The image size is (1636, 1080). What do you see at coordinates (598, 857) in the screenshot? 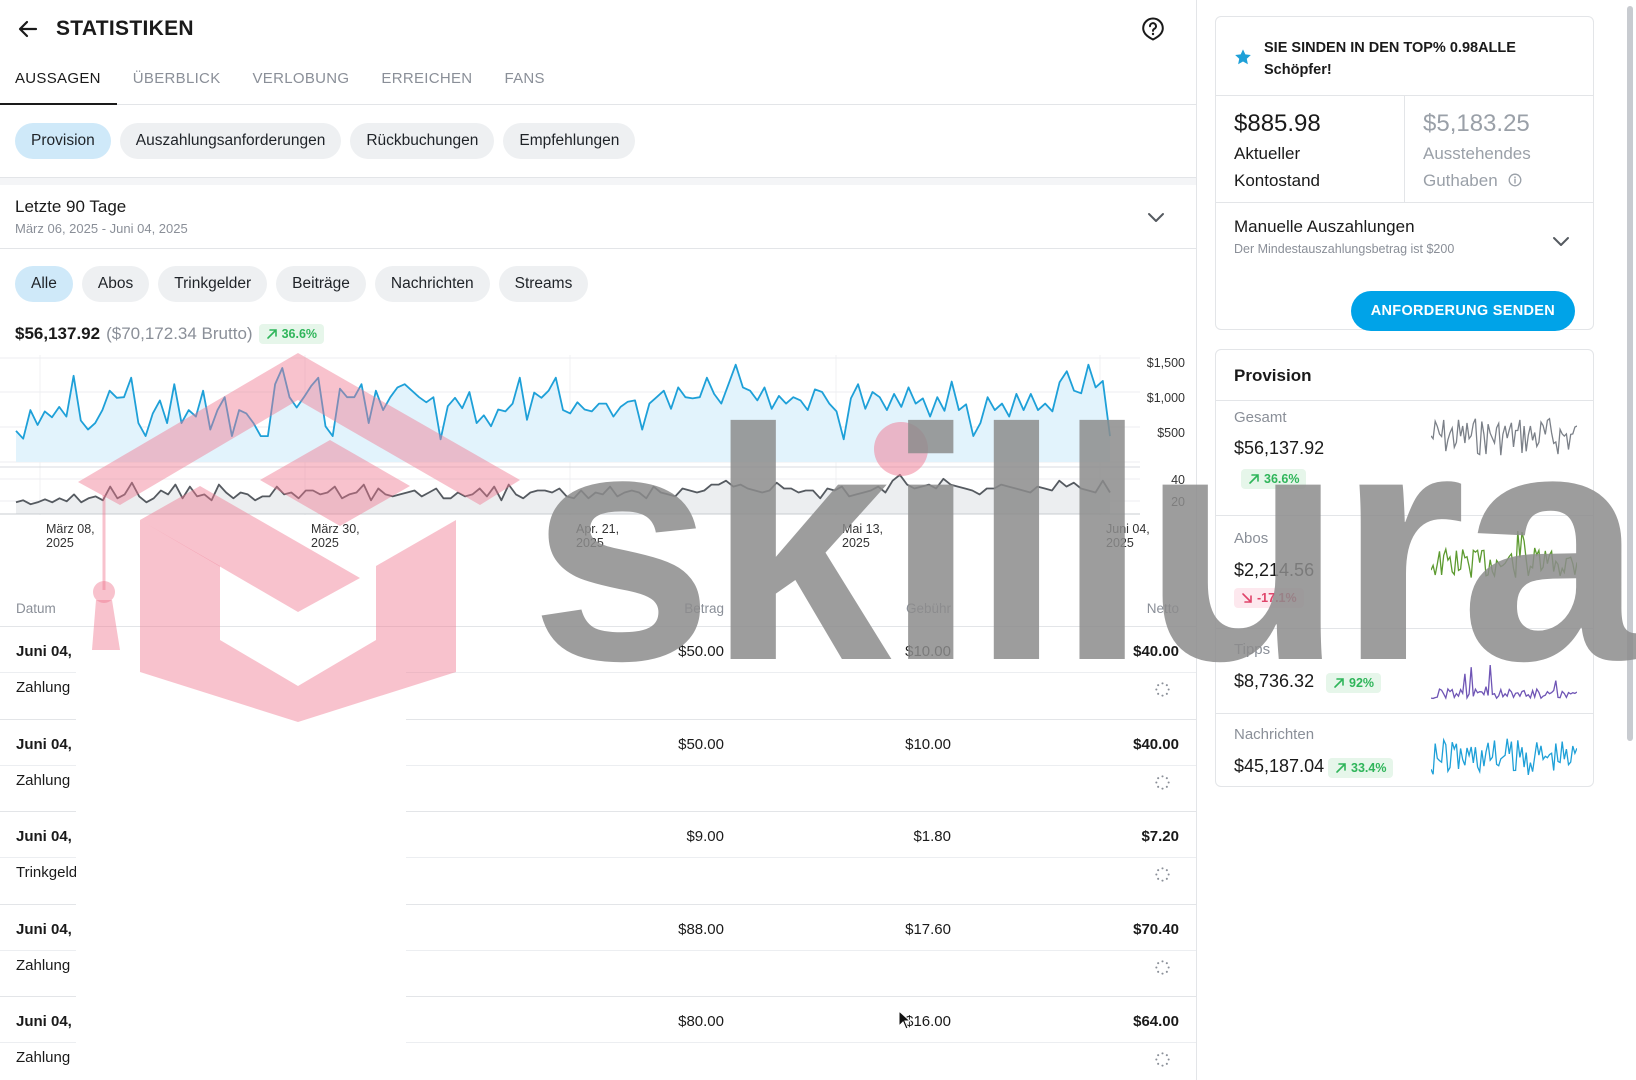
I see `table-row: Juni 04, $9.00 $1.80 $7.20 Trinkgeld` at bounding box center [598, 857].